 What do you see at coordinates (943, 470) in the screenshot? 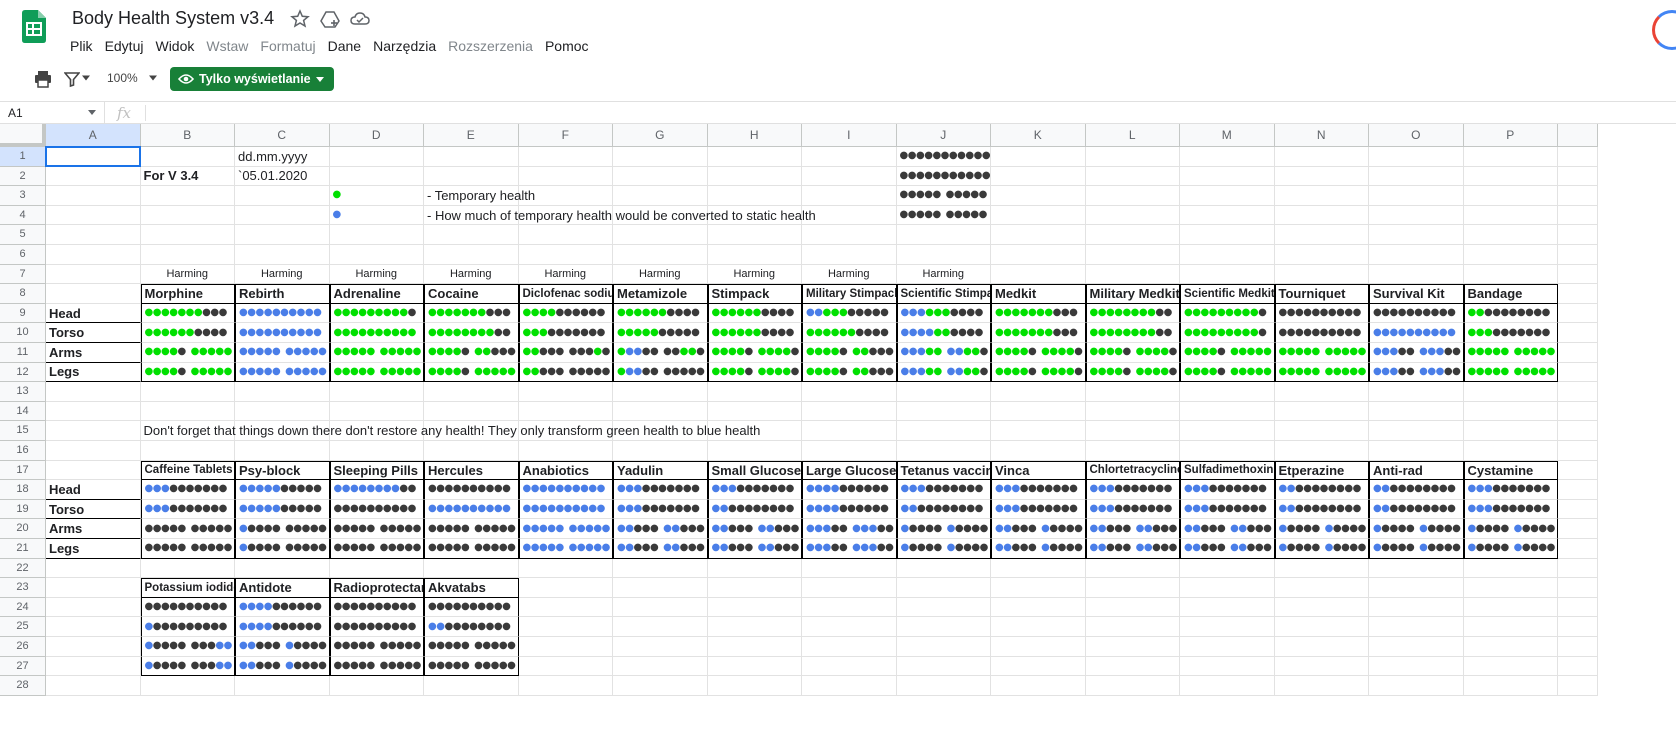
I see `item-header: Tetanus vaccine` at bounding box center [943, 470].